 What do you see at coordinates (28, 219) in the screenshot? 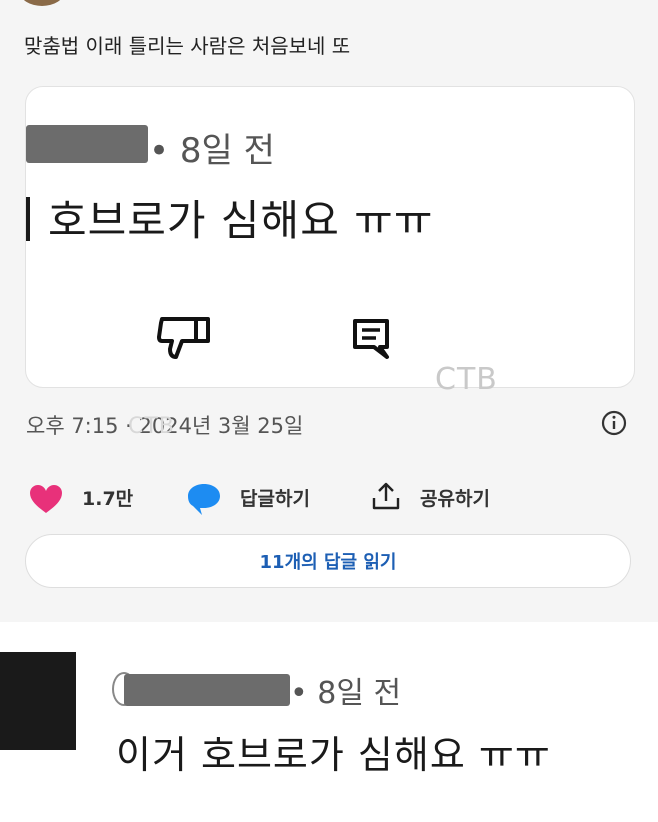
I see `text-cursor-mark` at bounding box center [28, 219].